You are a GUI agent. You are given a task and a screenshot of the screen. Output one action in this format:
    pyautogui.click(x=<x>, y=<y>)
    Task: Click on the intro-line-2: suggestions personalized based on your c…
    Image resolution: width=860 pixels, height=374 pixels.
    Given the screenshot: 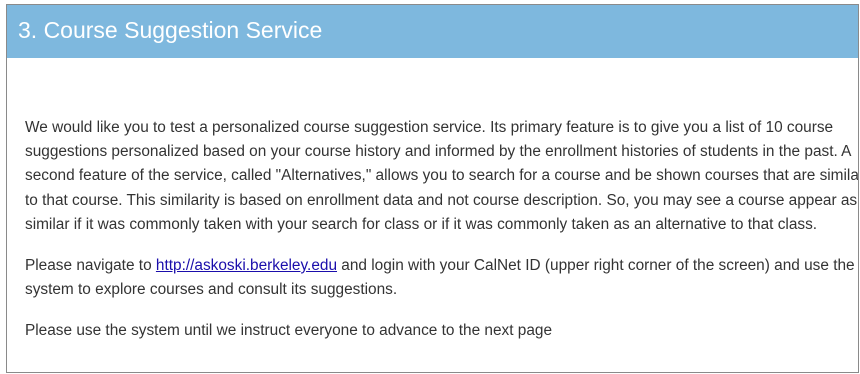 What is the action you would take?
    pyautogui.click(x=438, y=152)
    